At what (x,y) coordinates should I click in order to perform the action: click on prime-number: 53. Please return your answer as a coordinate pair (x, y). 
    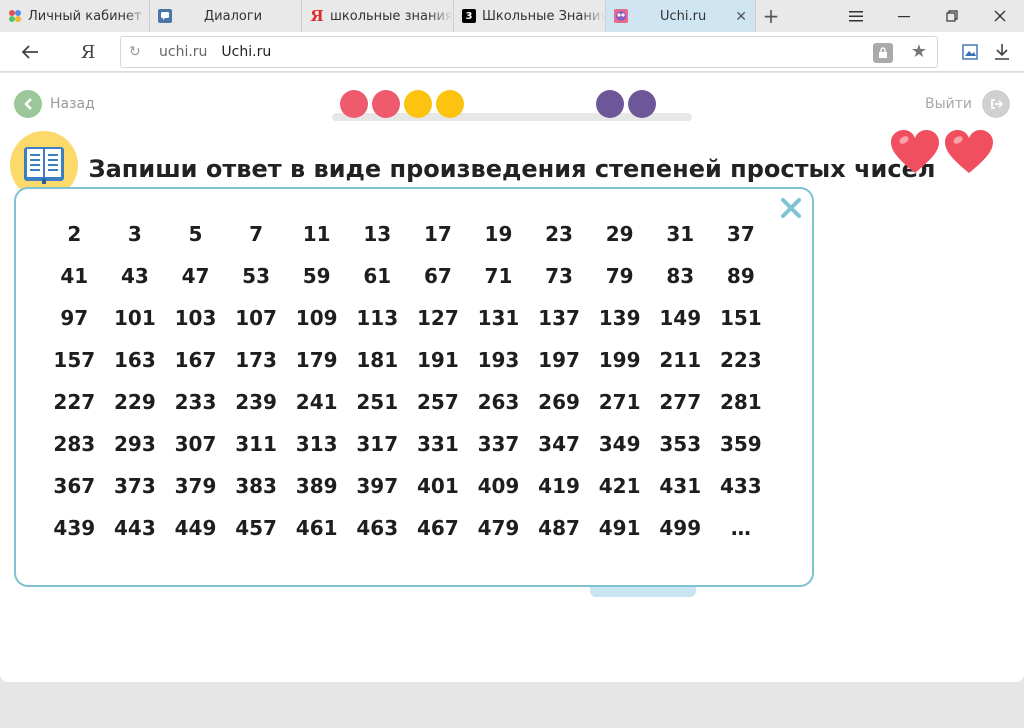
    Looking at the image, I should click on (256, 276).